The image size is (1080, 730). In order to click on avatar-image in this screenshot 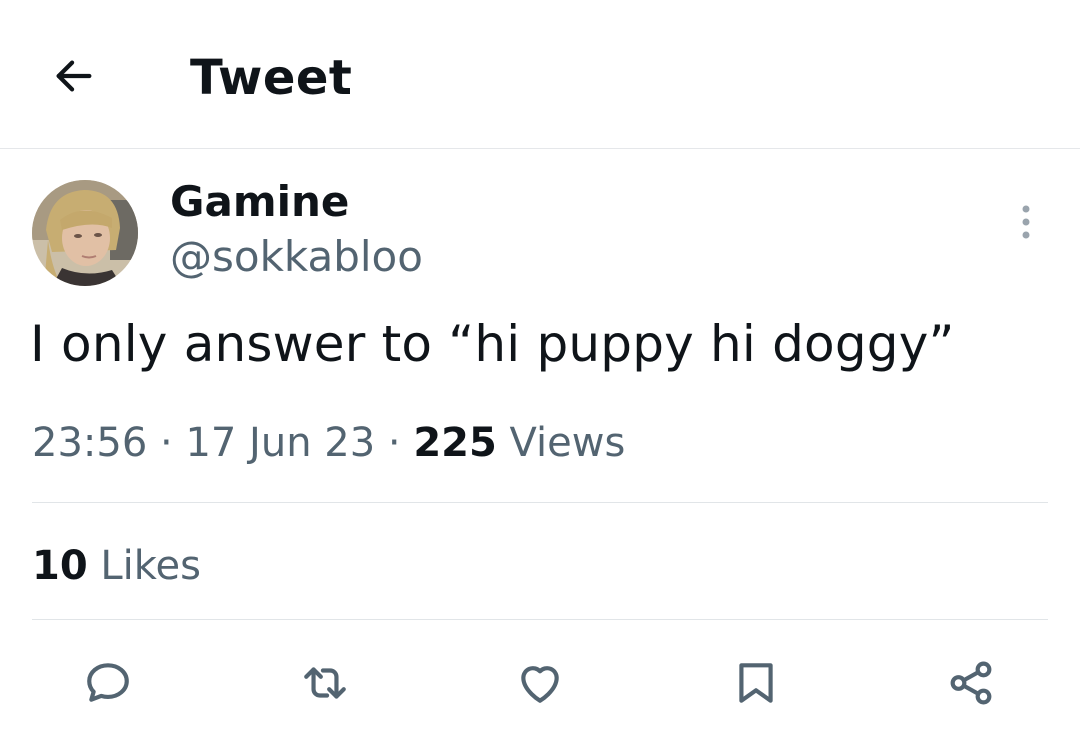, I will do `click(85, 233)`.